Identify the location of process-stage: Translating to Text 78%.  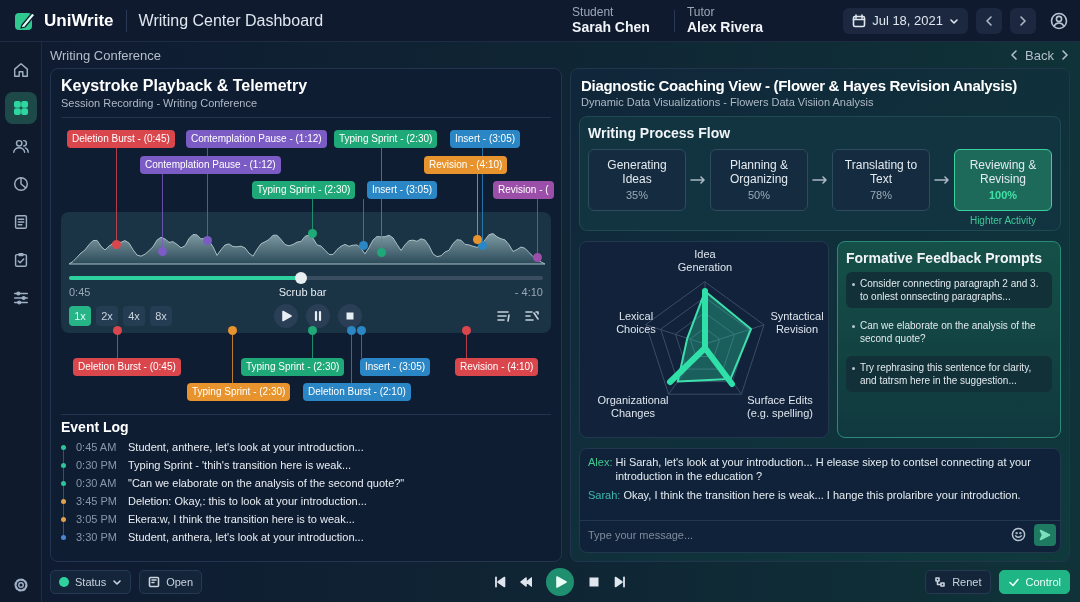
(881, 180).